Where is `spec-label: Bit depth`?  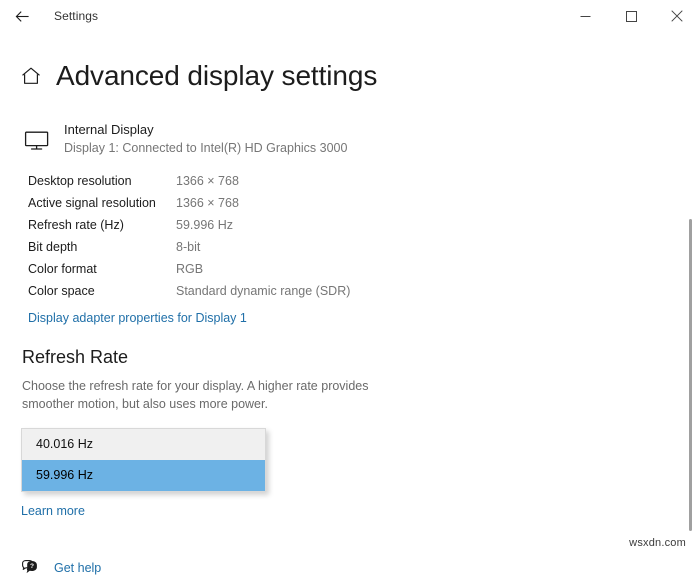 spec-label: Bit depth is located at coordinates (53, 247).